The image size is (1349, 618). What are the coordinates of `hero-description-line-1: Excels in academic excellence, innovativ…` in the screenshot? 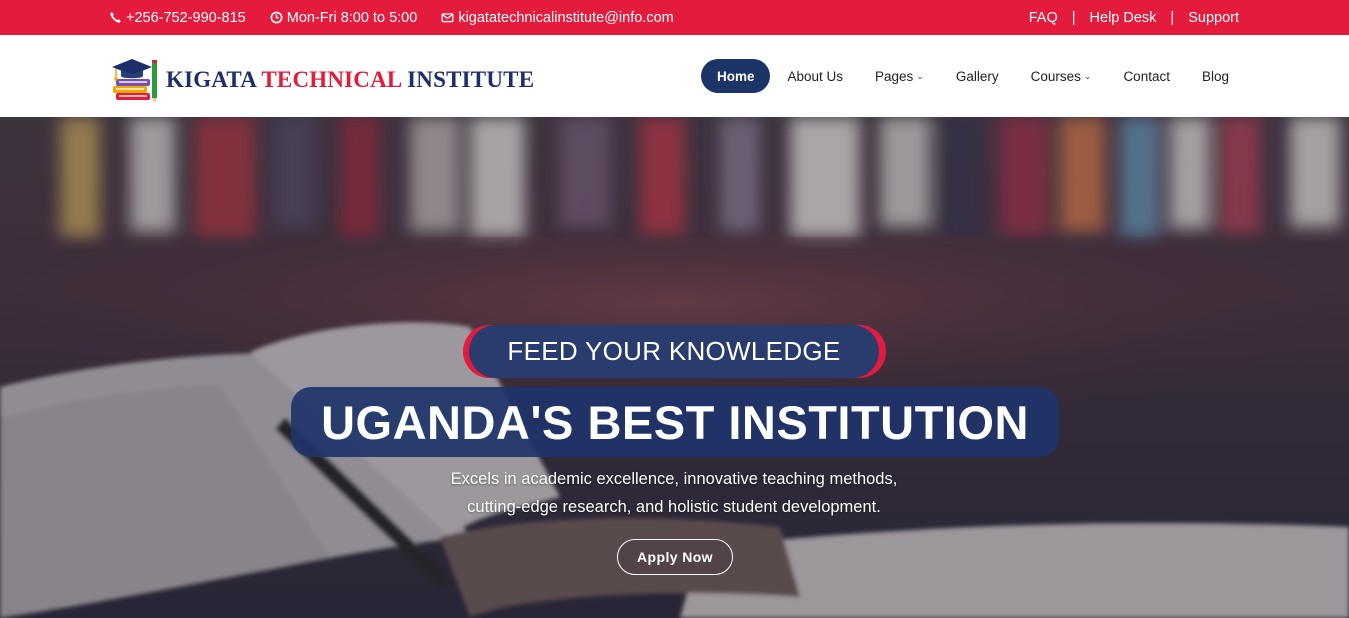 It's located at (674, 479).